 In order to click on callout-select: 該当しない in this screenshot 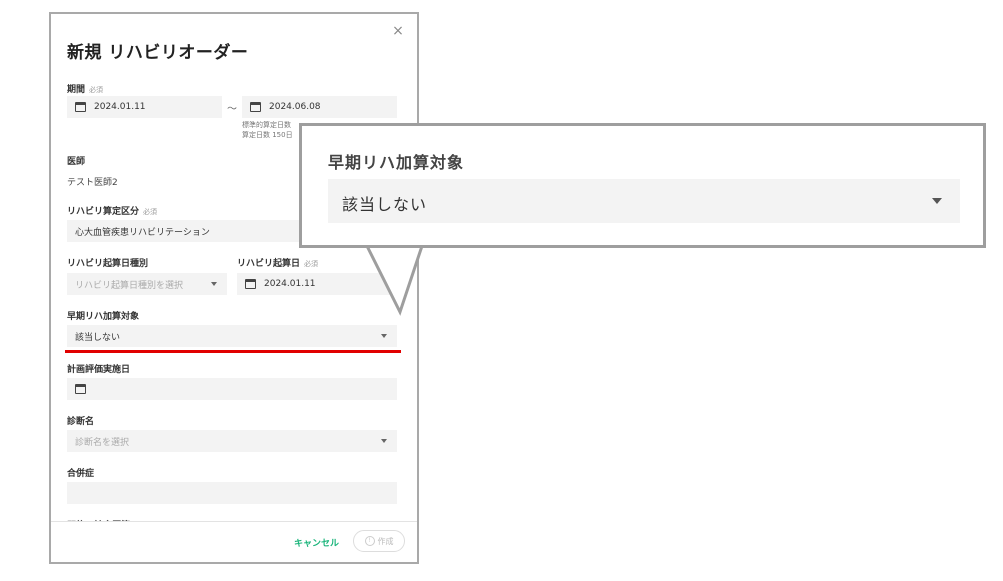, I will do `click(644, 201)`.